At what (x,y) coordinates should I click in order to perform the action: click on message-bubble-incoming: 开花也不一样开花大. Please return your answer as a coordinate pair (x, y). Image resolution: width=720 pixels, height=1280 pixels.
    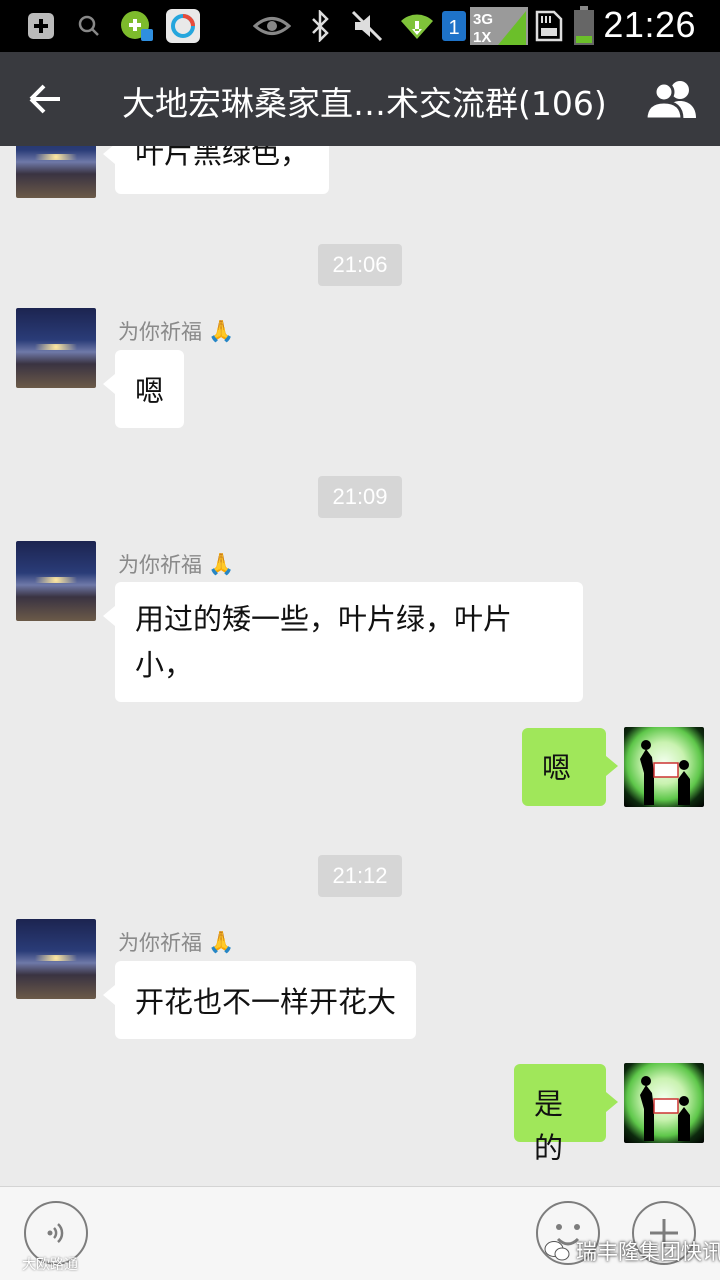
    Looking at the image, I should click on (259, 1000).